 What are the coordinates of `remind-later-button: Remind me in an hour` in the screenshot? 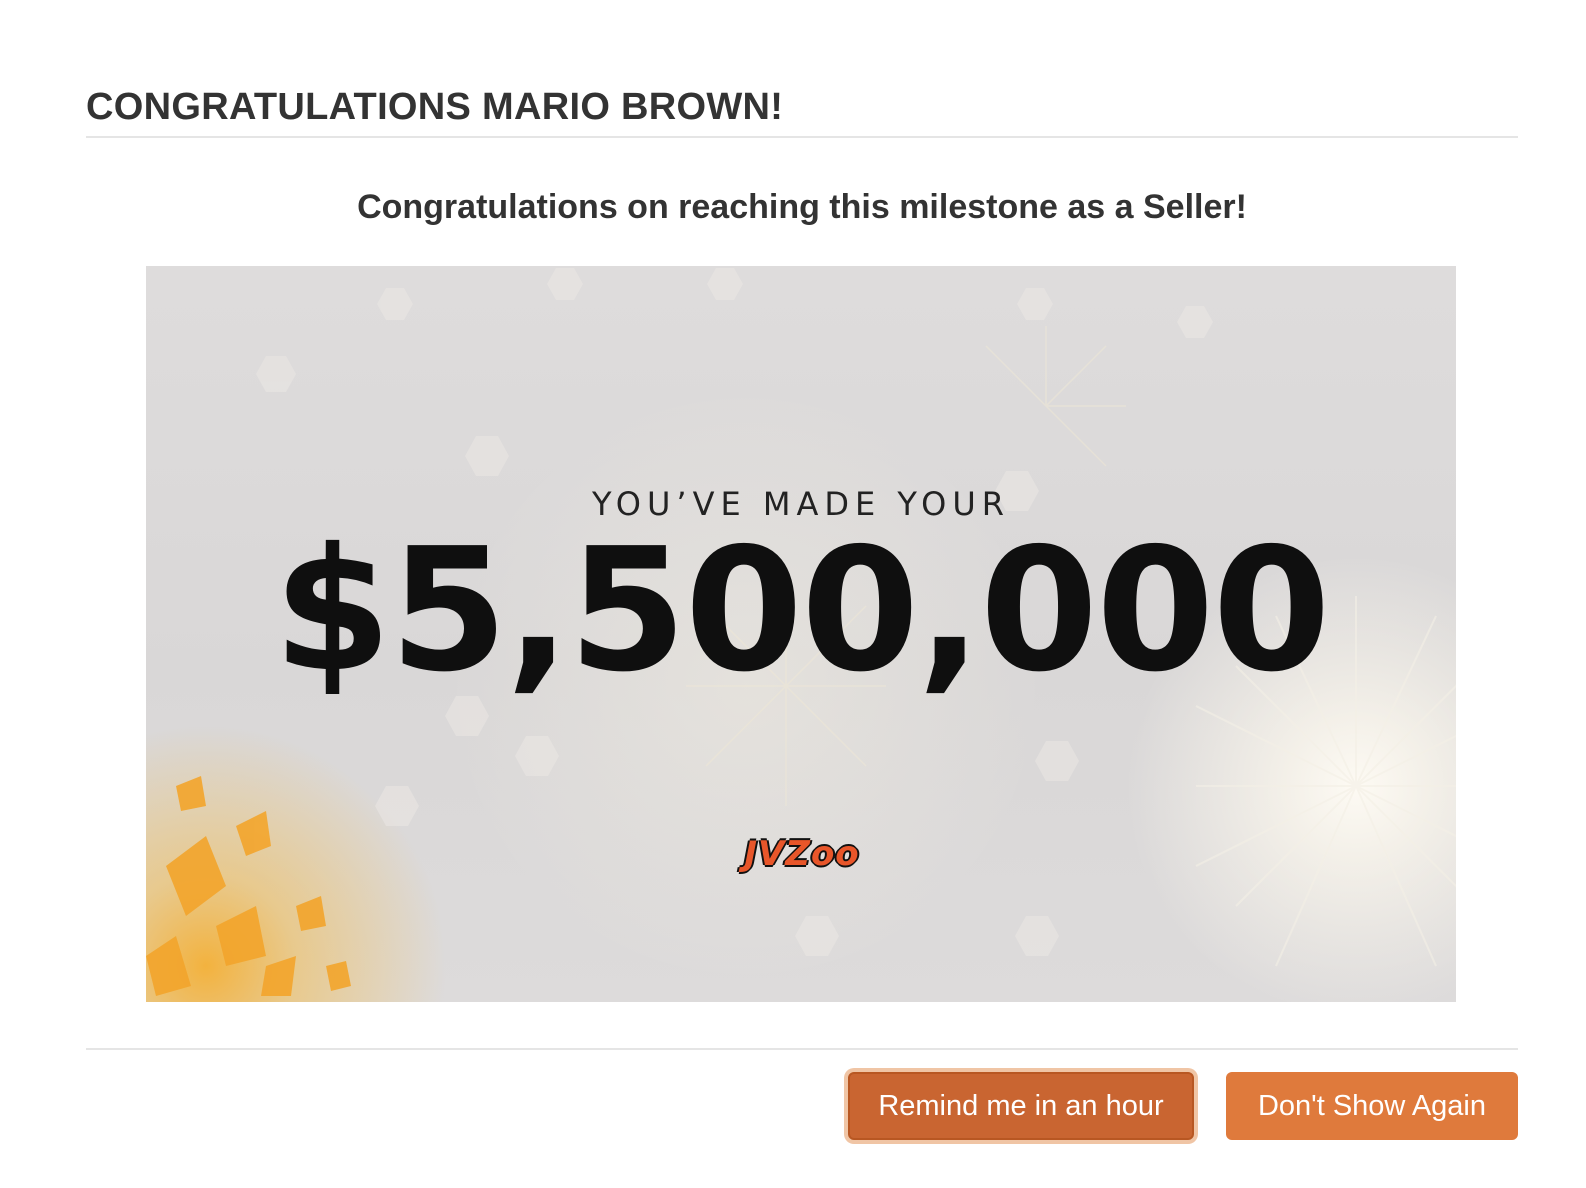 It's located at (1021, 1106).